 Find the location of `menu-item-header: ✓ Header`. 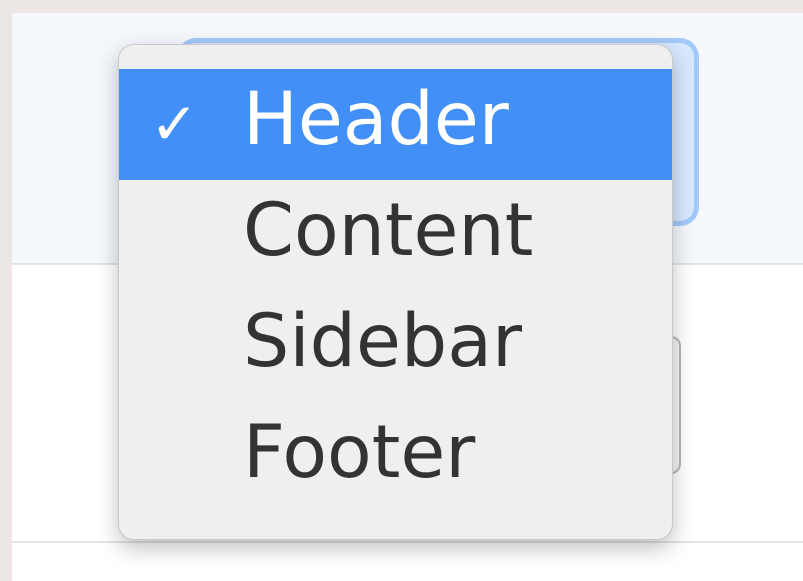

menu-item-header: ✓ Header is located at coordinates (395, 124).